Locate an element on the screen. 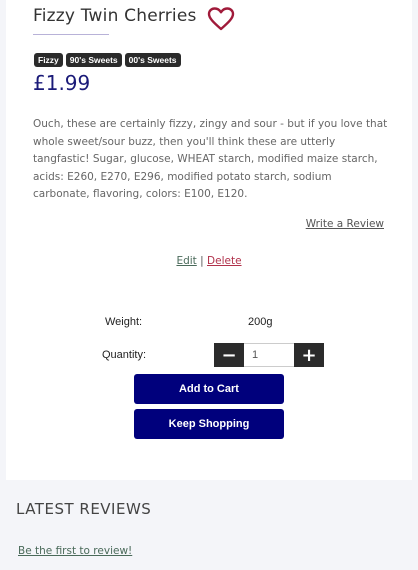 This screenshot has height=570, width=418. tag-90s-sweets: 90's Sweets is located at coordinates (93, 60).